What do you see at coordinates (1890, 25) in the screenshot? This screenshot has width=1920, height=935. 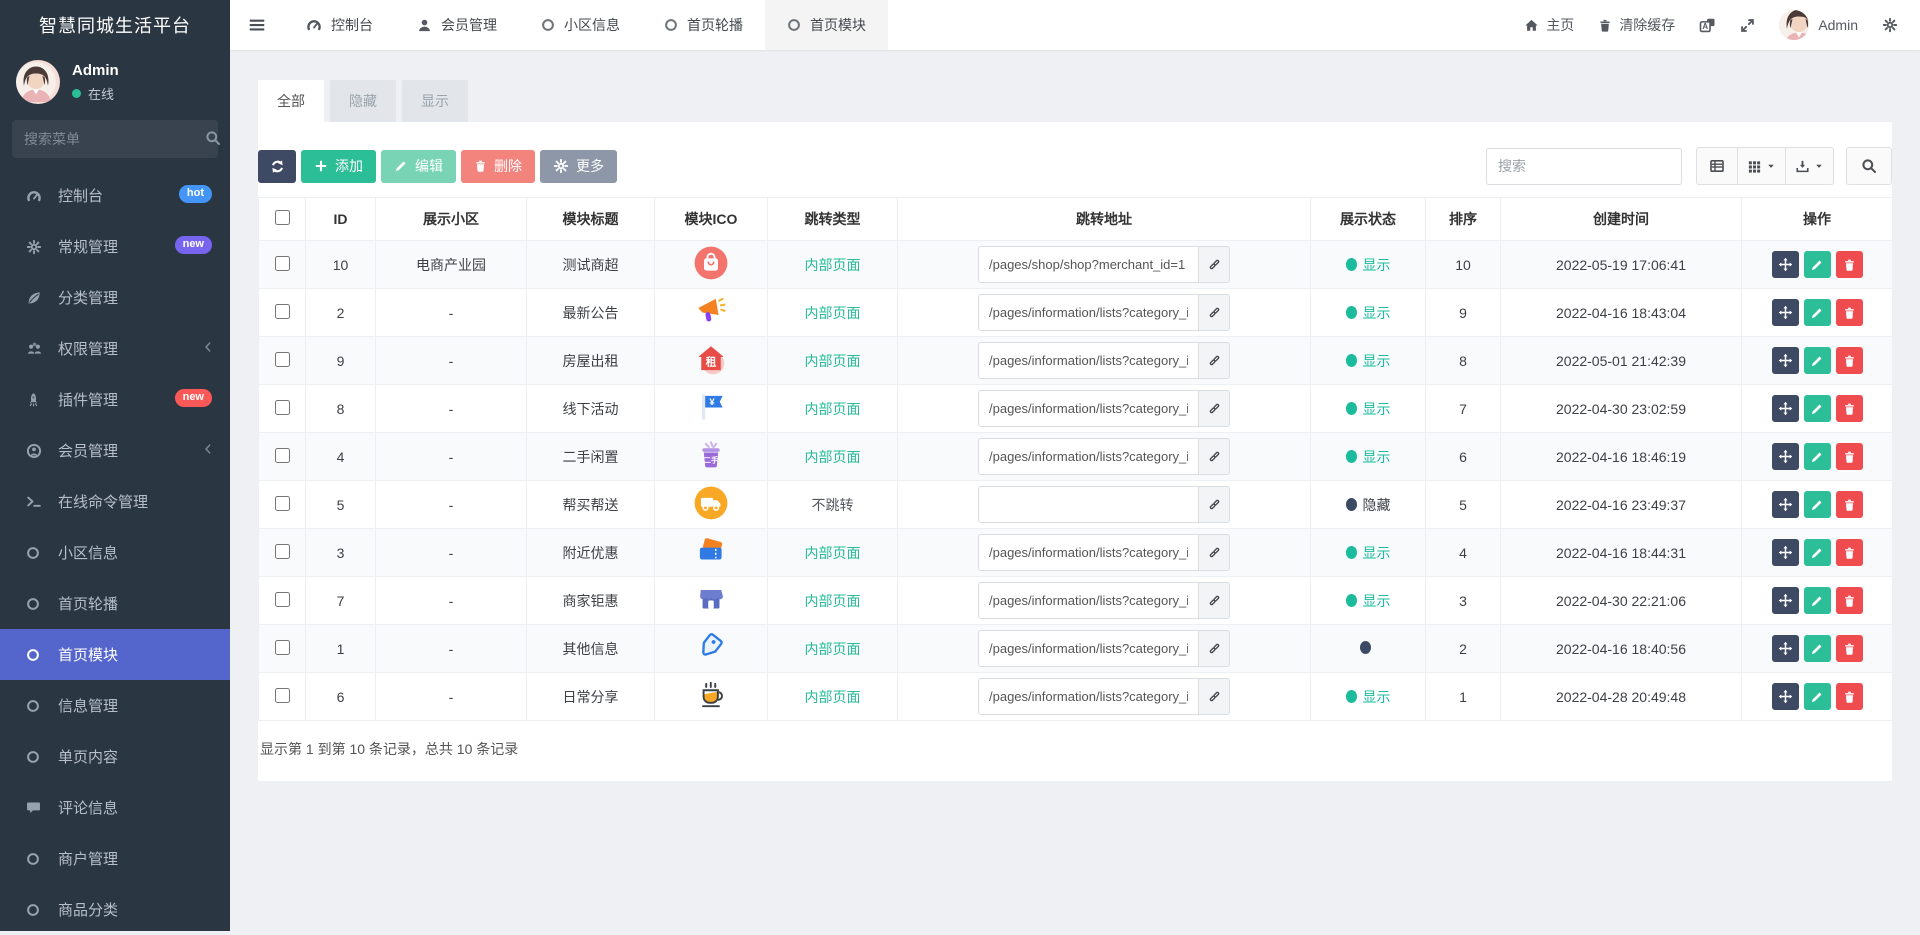 I see `settings-gear-button` at bounding box center [1890, 25].